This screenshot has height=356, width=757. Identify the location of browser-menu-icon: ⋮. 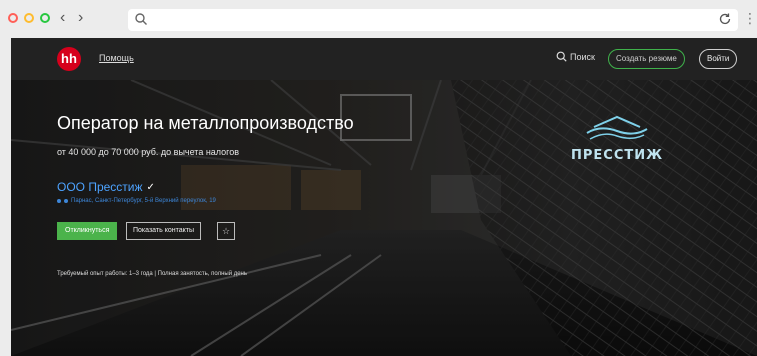
(750, 18).